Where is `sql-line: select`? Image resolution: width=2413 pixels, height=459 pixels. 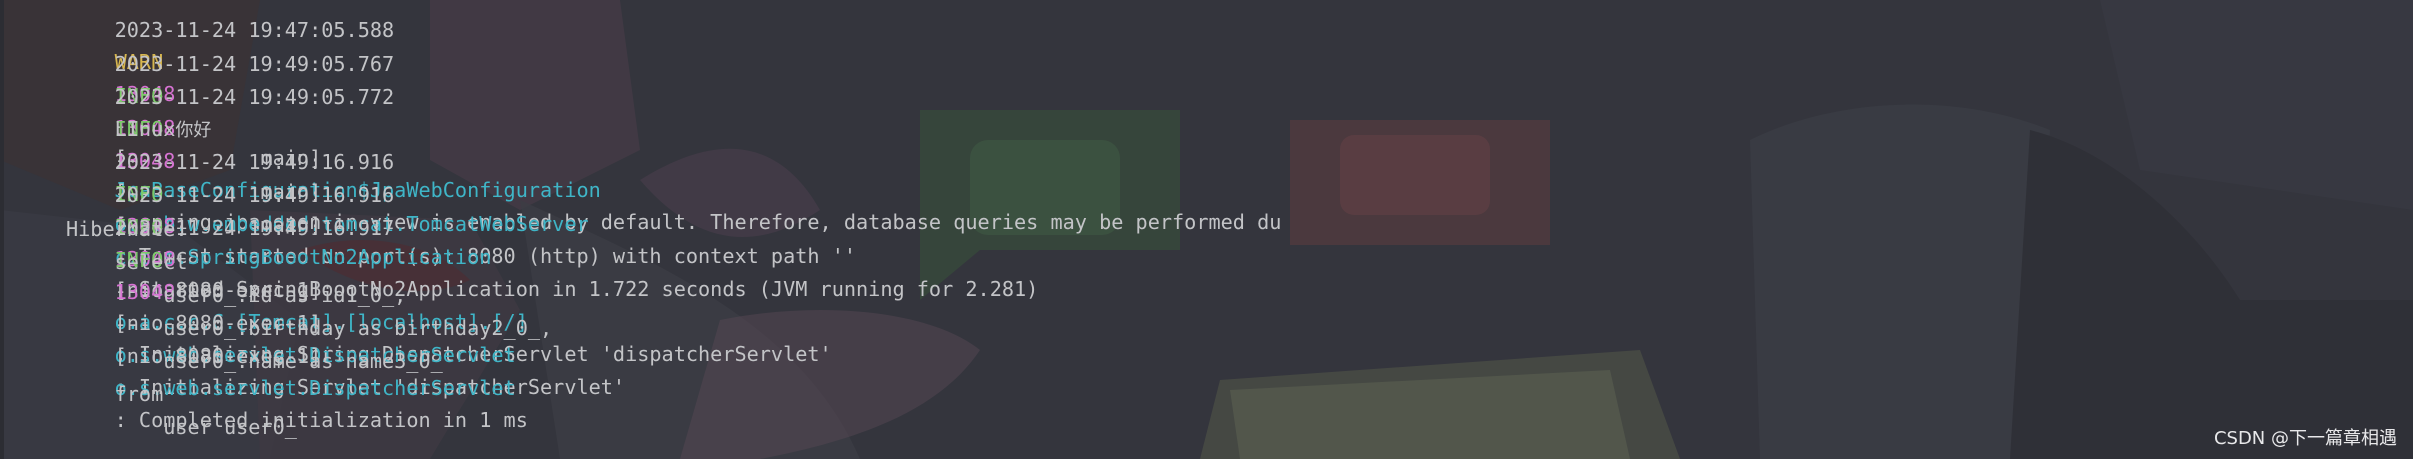 sql-line: select is located at coordinates (127, 262).